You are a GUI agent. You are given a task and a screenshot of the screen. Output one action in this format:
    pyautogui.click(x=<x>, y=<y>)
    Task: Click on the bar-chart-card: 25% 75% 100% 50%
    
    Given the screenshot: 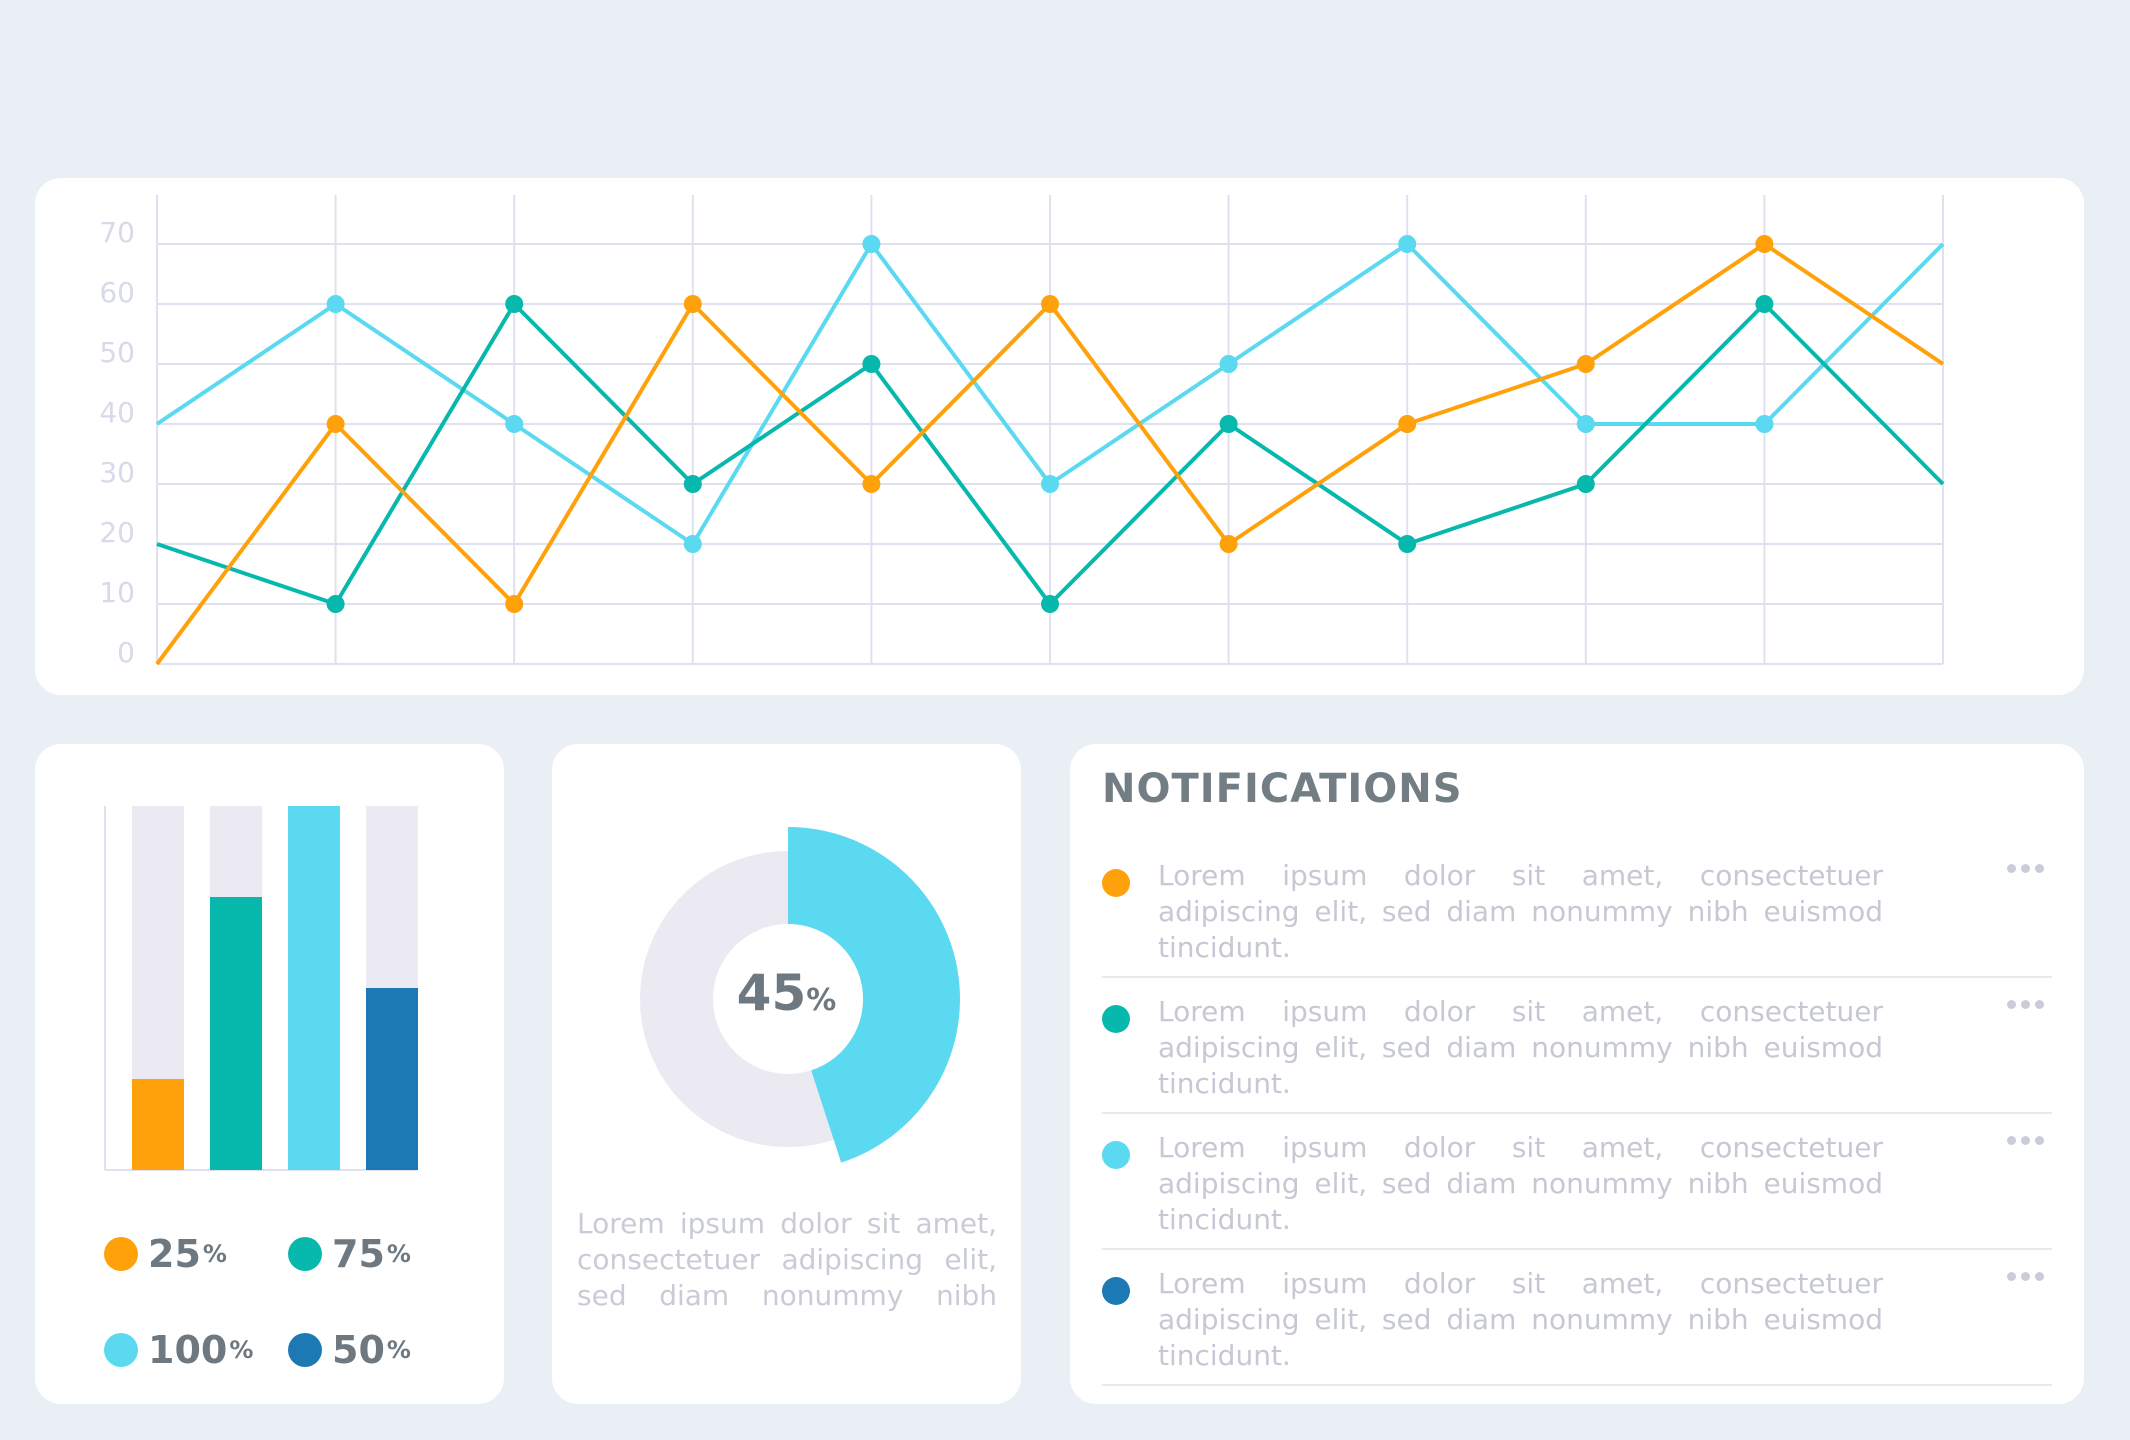 What is the action you would take?
    pyautogui.click(x=269, y=1074)
    